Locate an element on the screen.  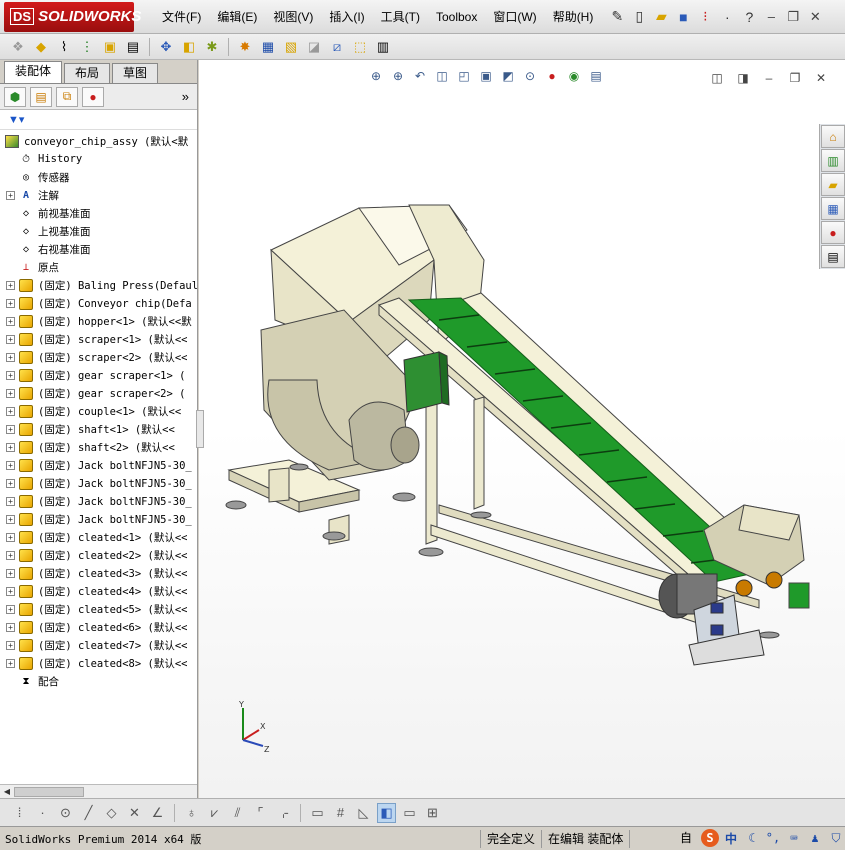
trim-icon: ✕ is located at coordinates (134, 813).